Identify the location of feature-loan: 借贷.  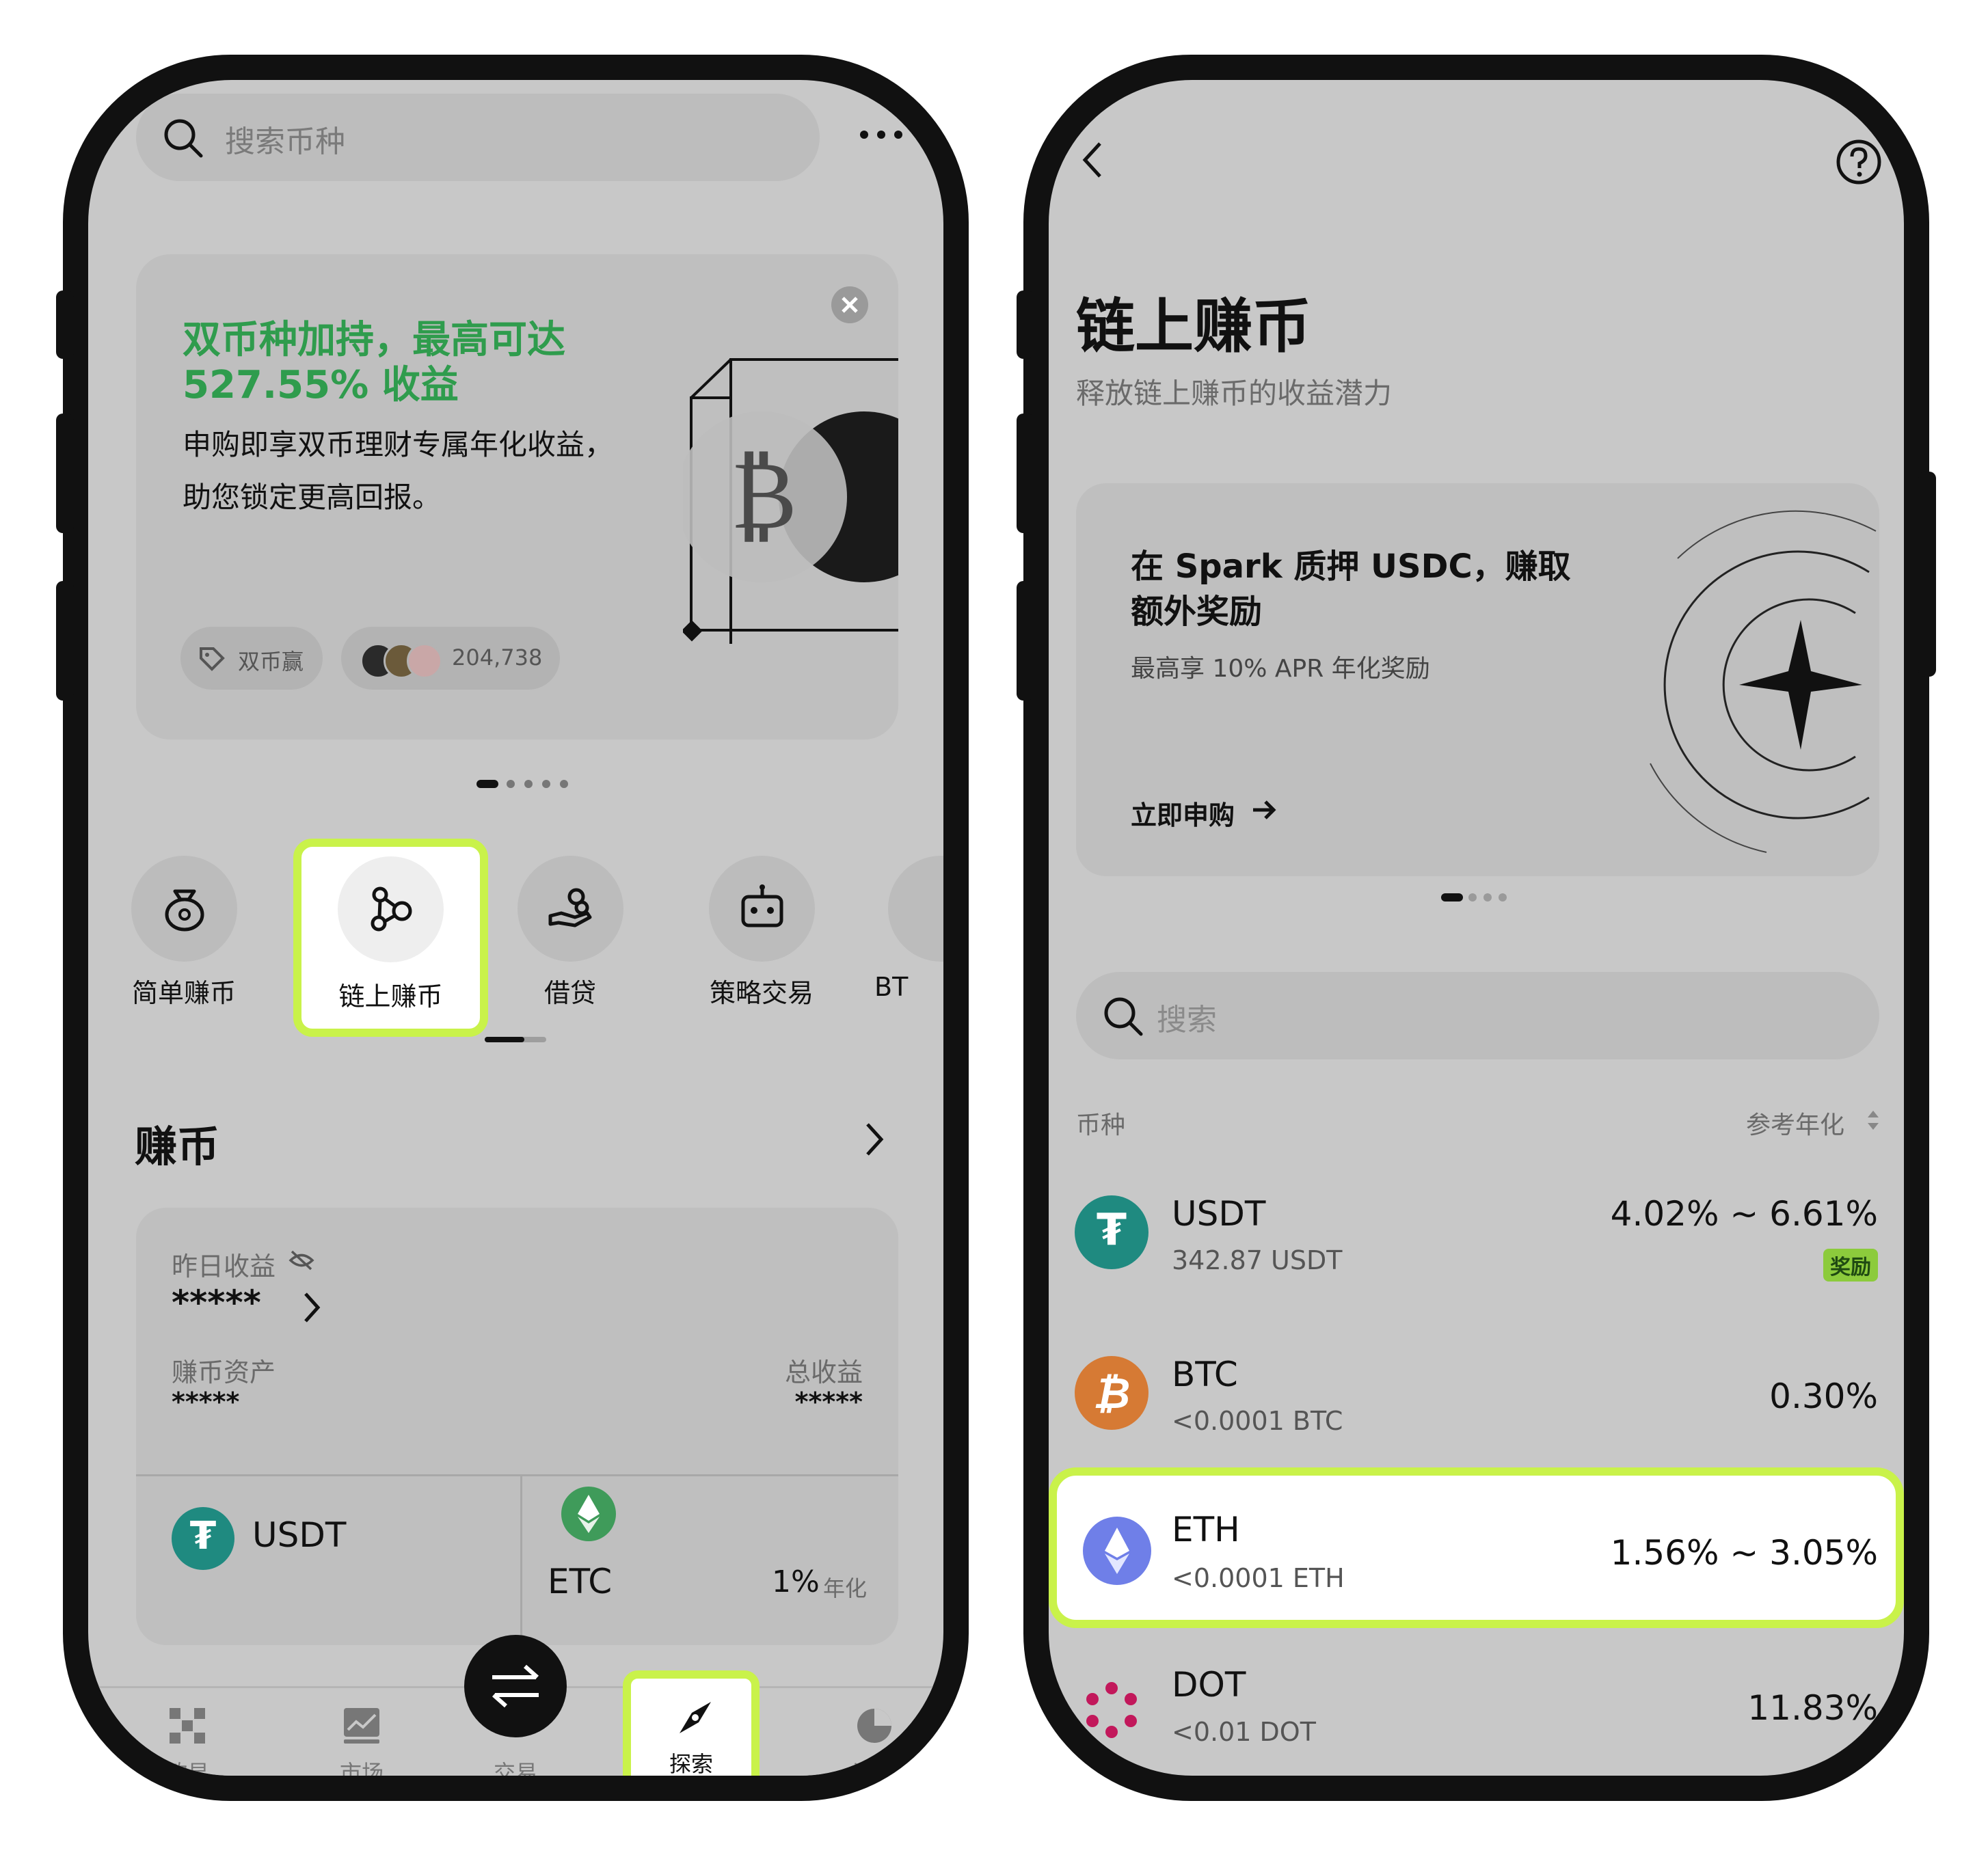
(570, 948).